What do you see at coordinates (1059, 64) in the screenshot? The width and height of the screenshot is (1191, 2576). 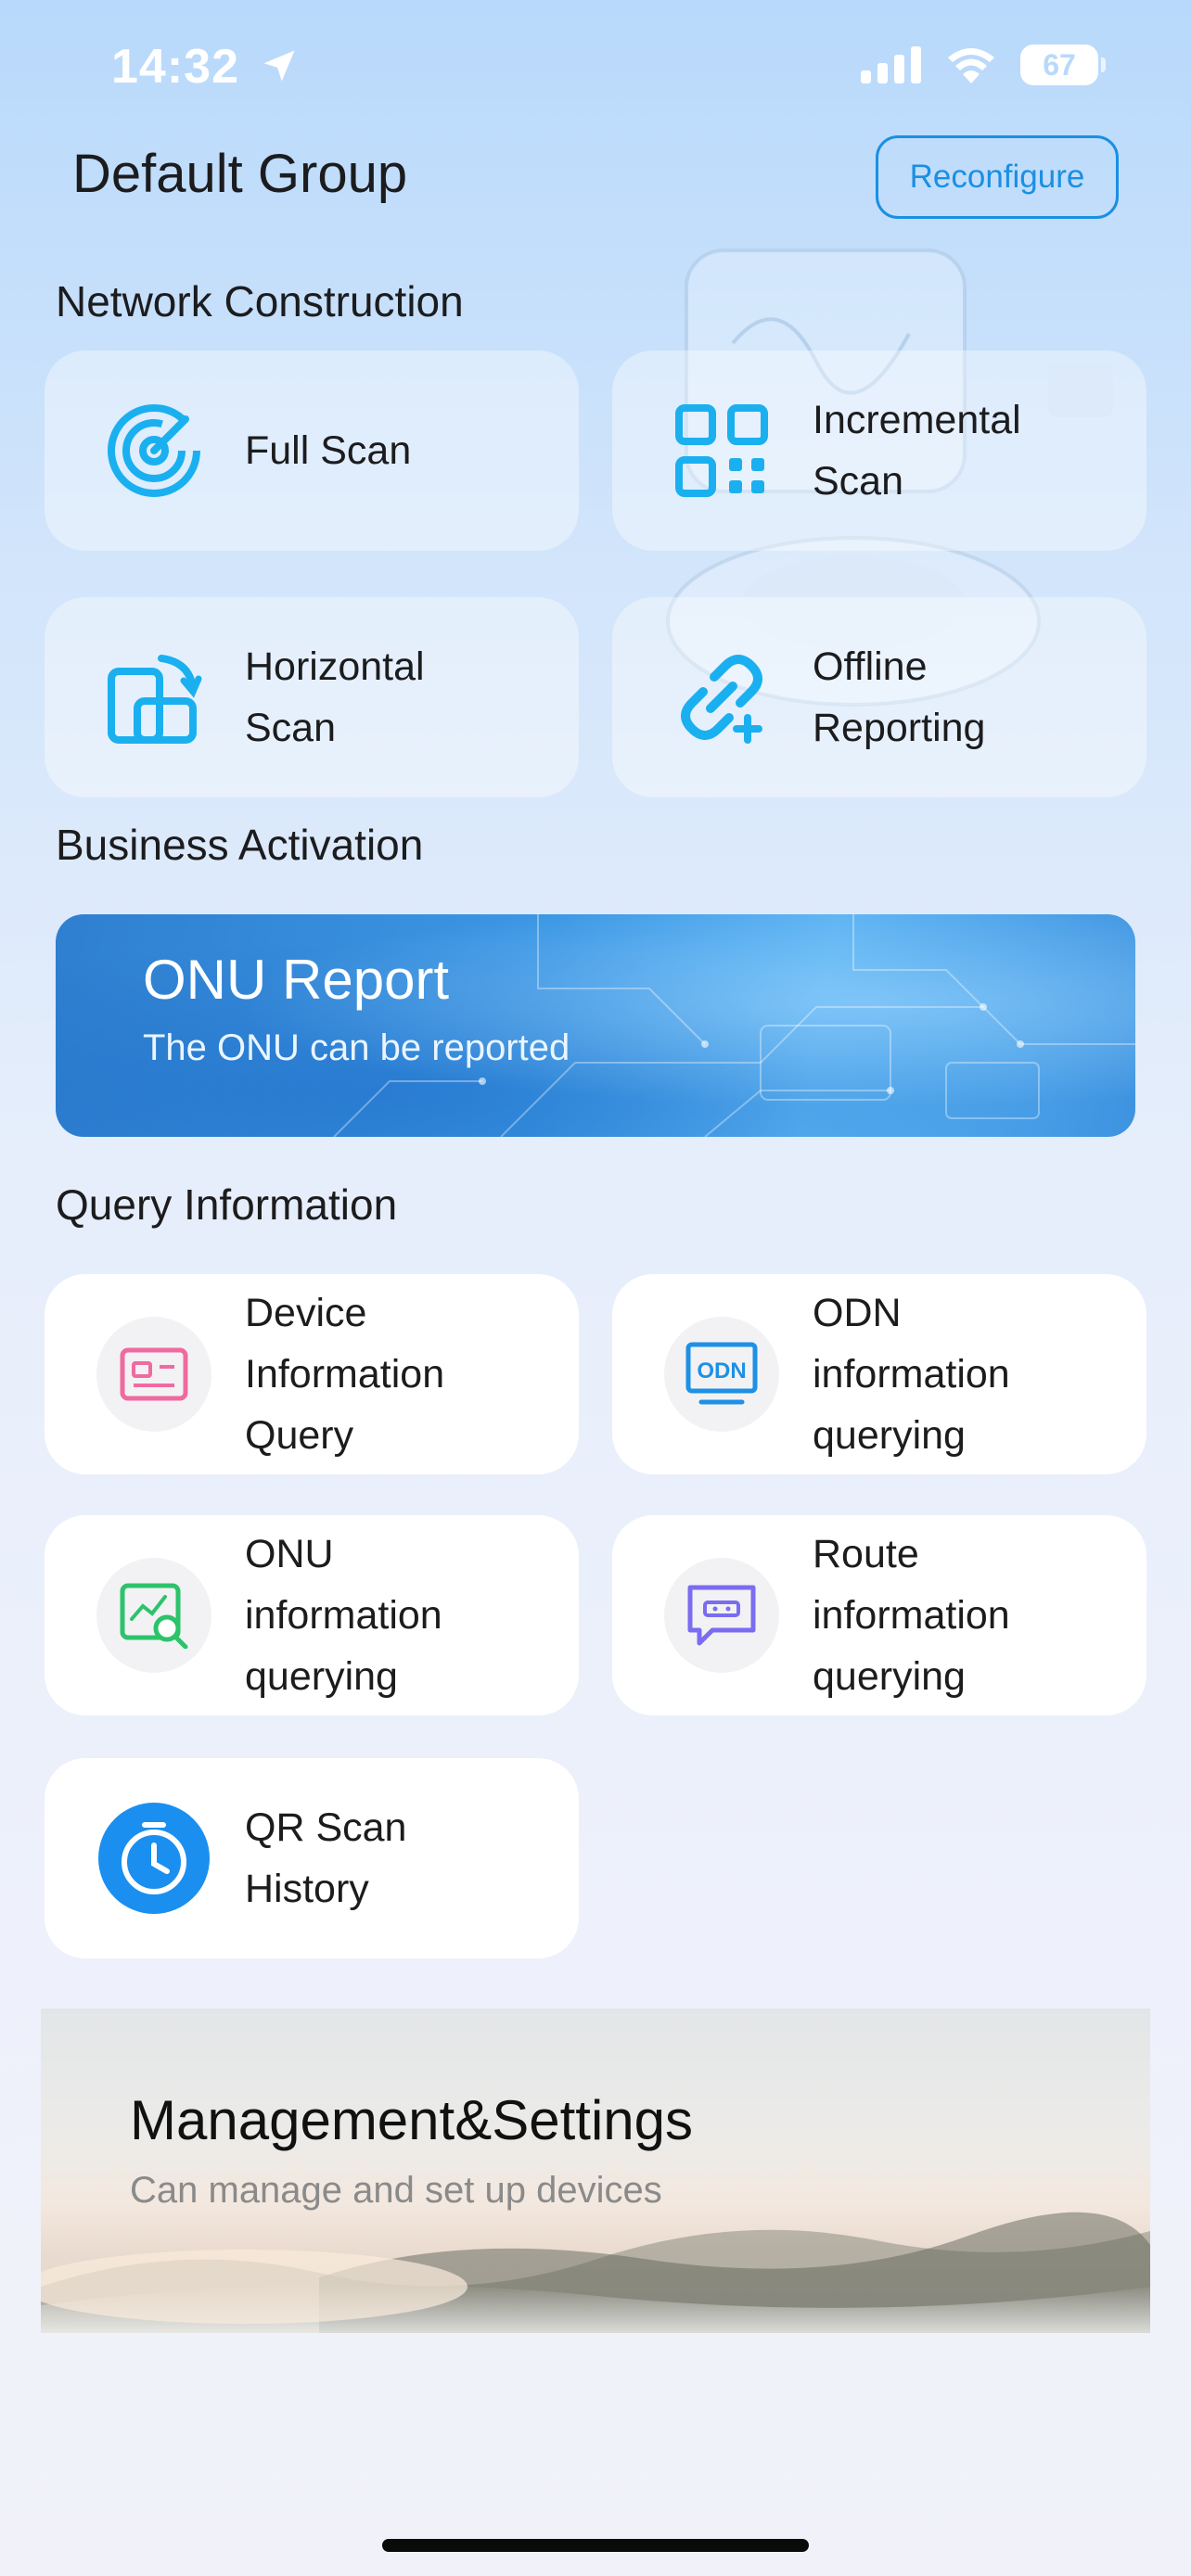 I see `battery-level: 67` at bounding box center [1059, 64].